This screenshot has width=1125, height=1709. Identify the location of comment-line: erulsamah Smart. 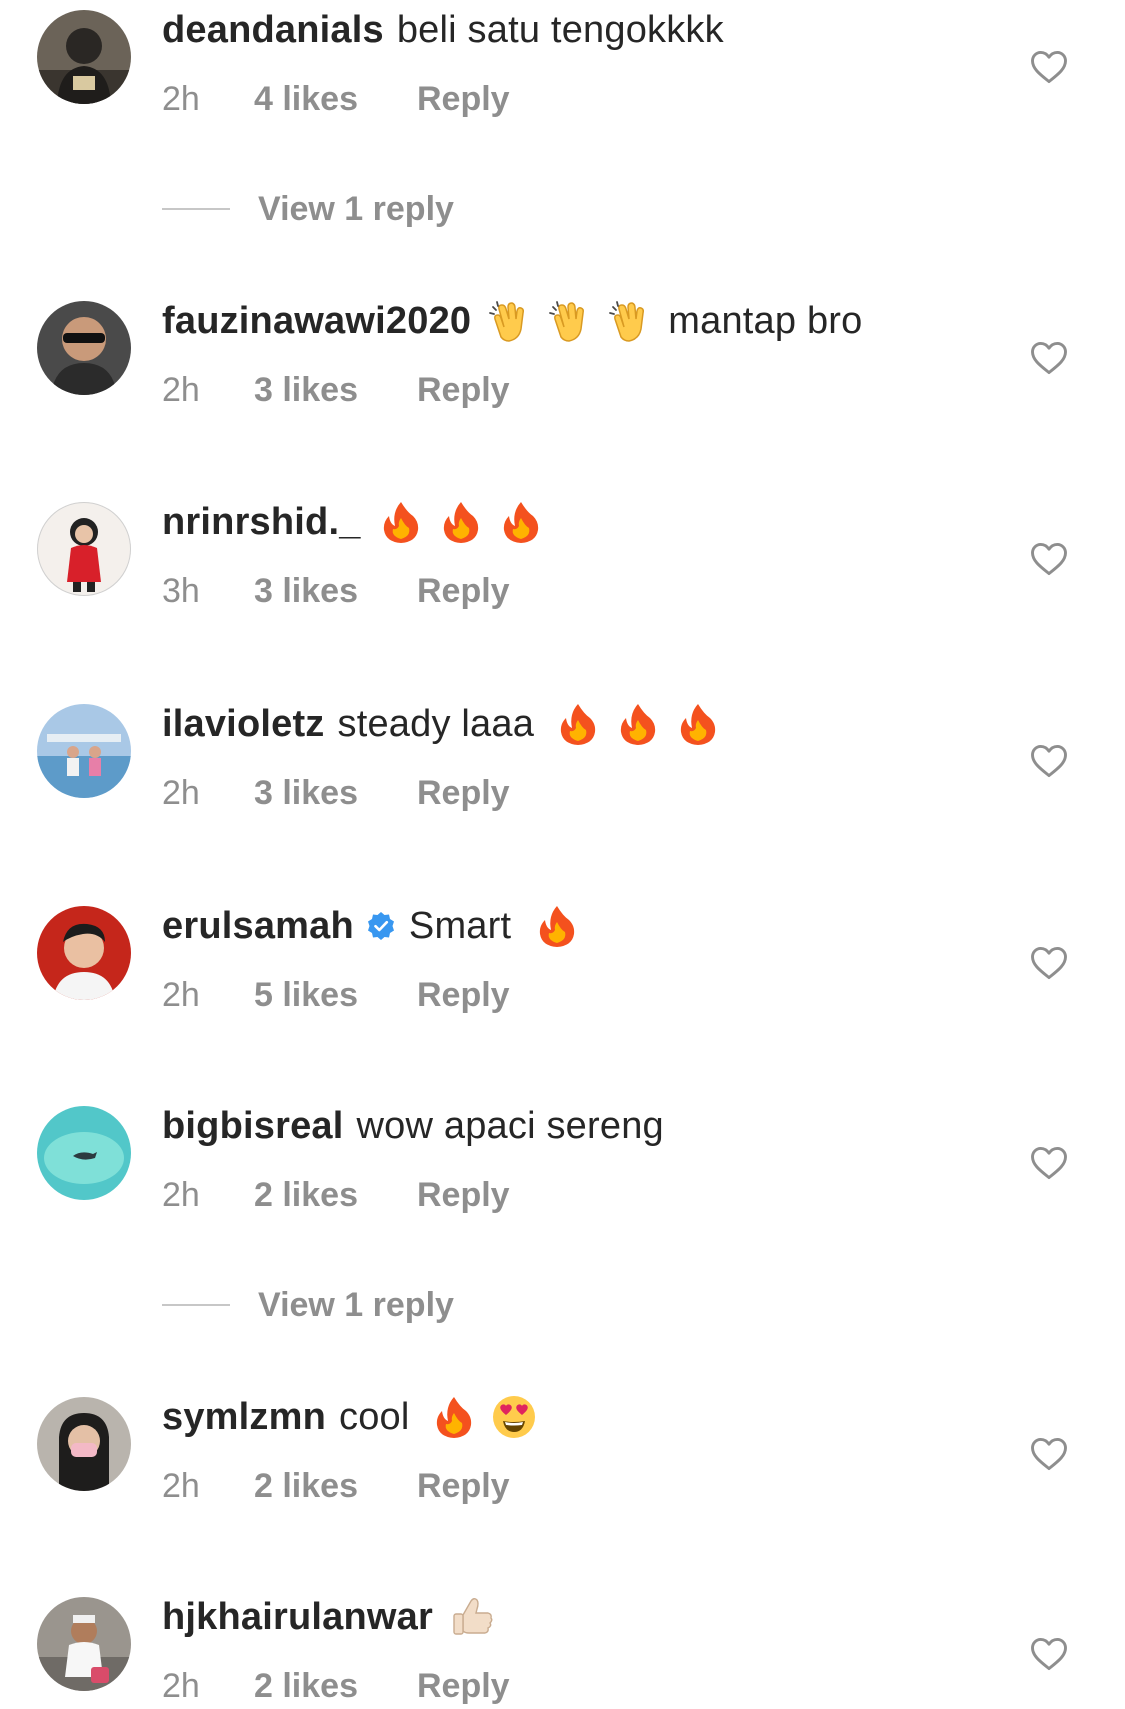
(371, 926).